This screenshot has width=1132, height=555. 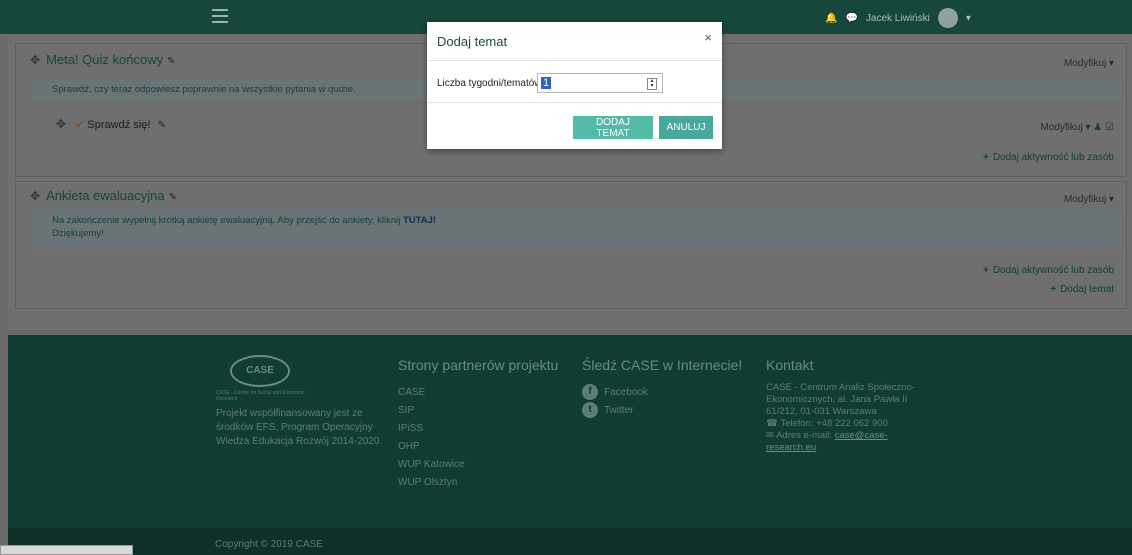 I want to click on topics-count-input: 1 ▴ ▾, so click(x=600, y=83).